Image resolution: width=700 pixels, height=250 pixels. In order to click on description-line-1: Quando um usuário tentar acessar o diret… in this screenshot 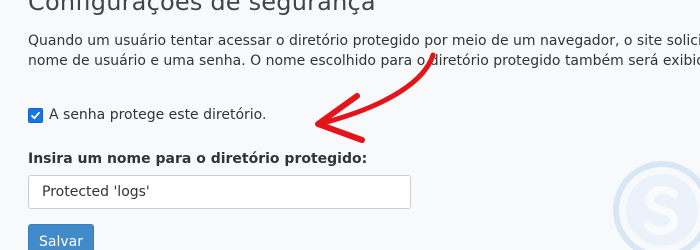, I will do `click(364, 41)`.